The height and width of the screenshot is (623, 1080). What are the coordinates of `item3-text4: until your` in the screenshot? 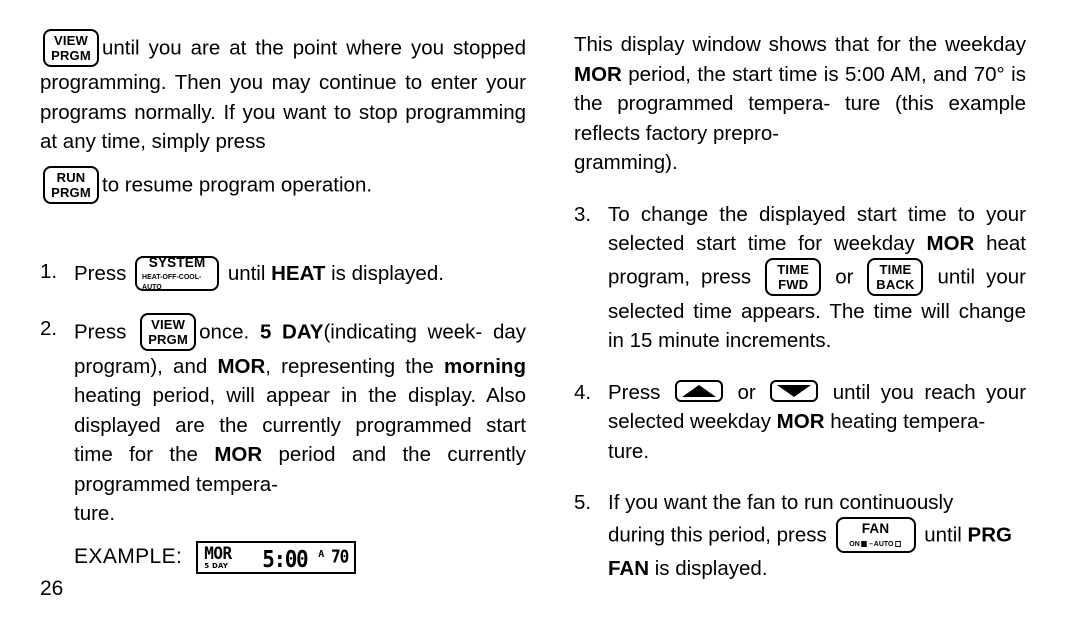 It's located at (981, 276).